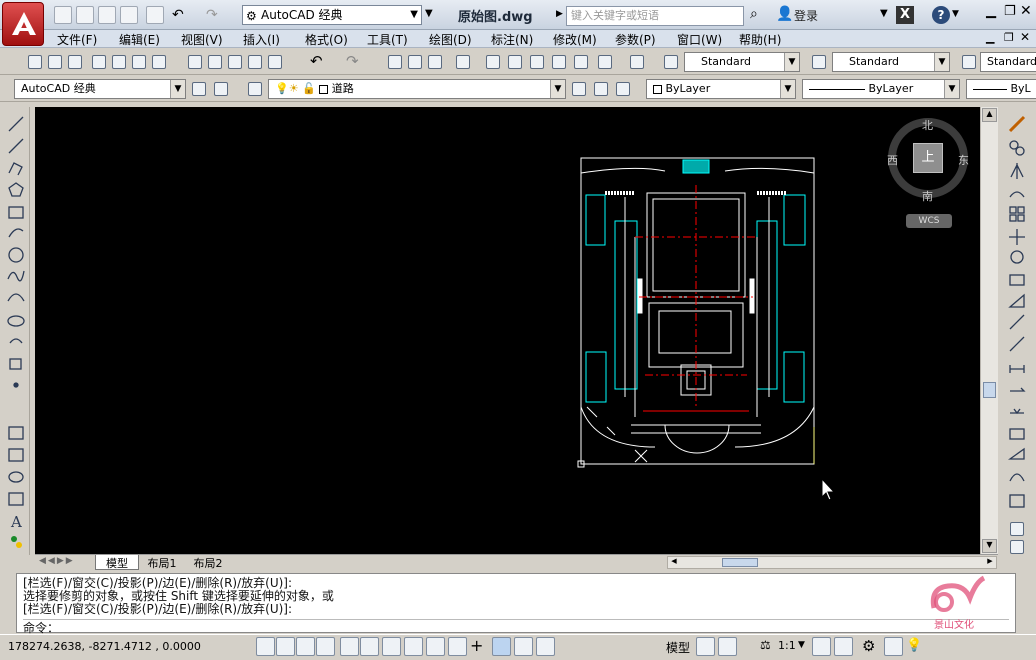  Describe the element at coordinates (457, 646) in the screenshot. I see `dyn-input-toggle` at that location.